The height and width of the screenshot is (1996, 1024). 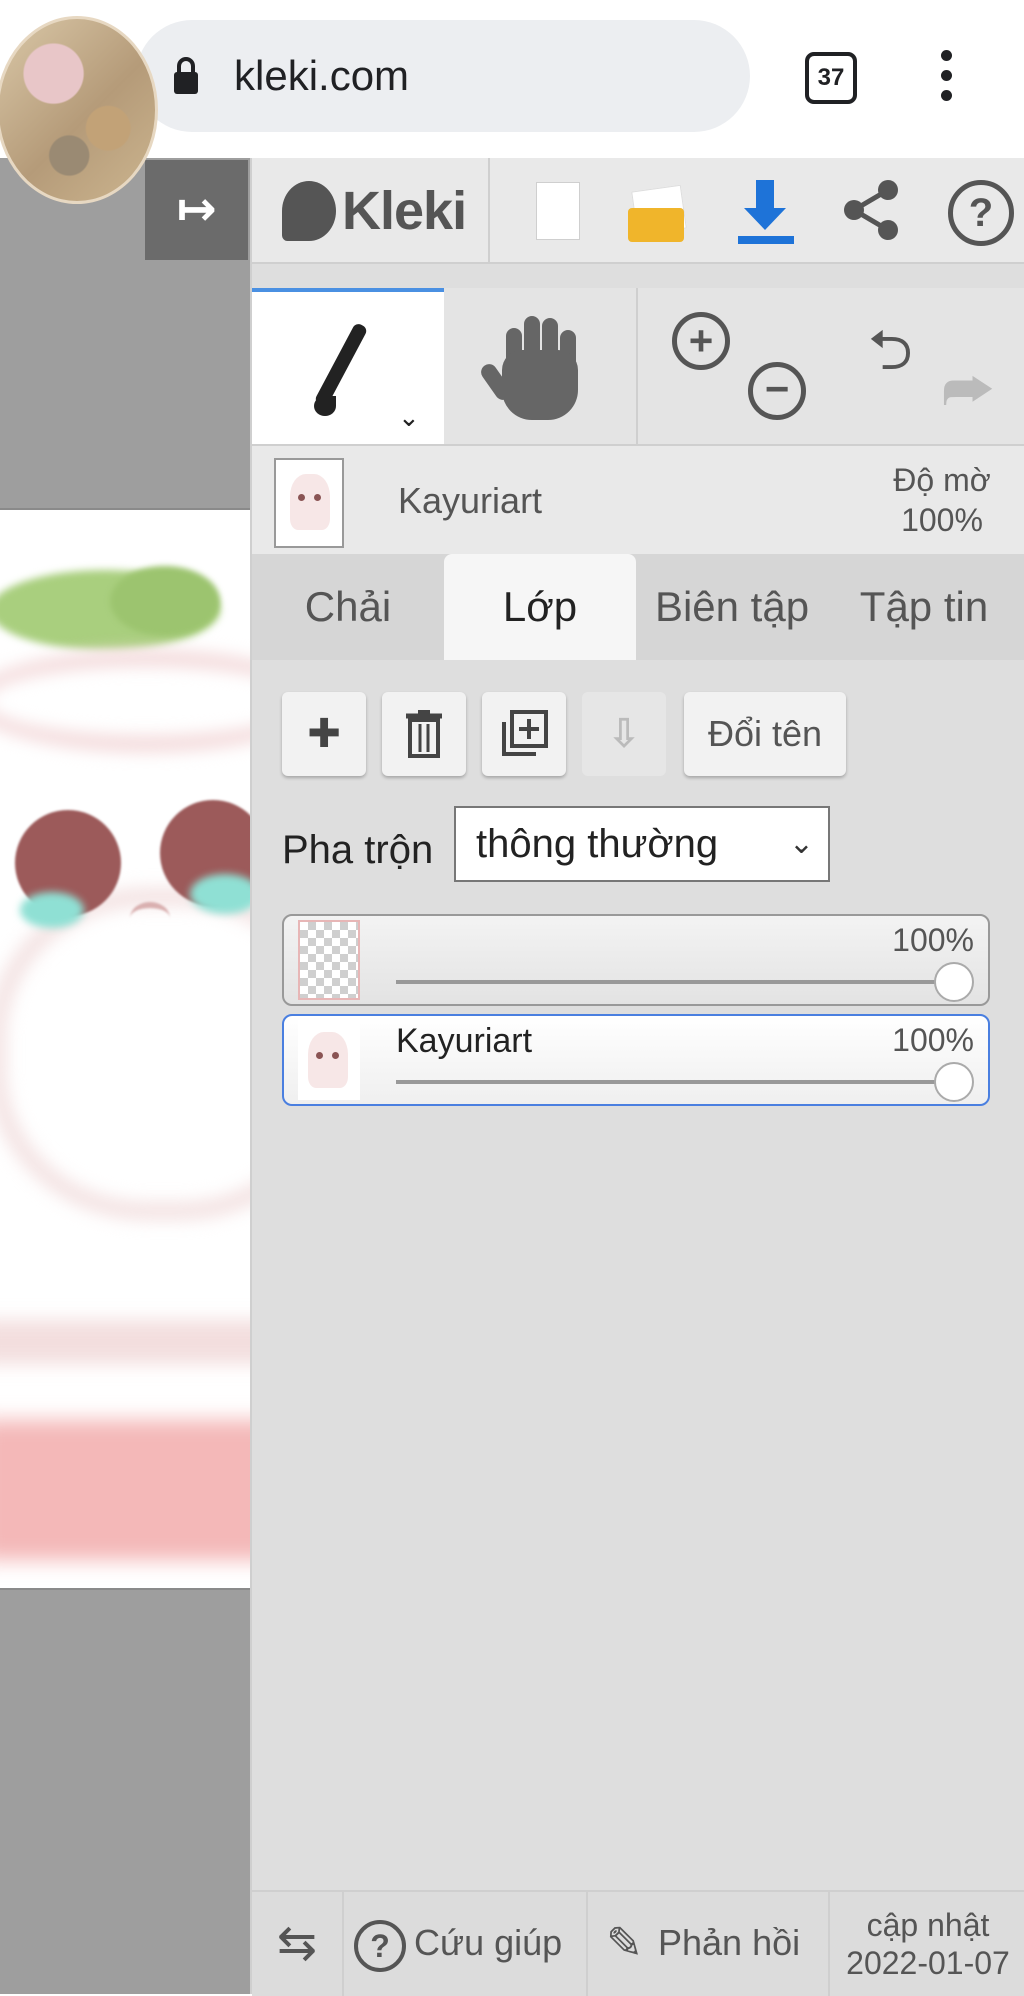 I want to click on help-button: ? Cứu giúp, so click(x=466, y=1944).